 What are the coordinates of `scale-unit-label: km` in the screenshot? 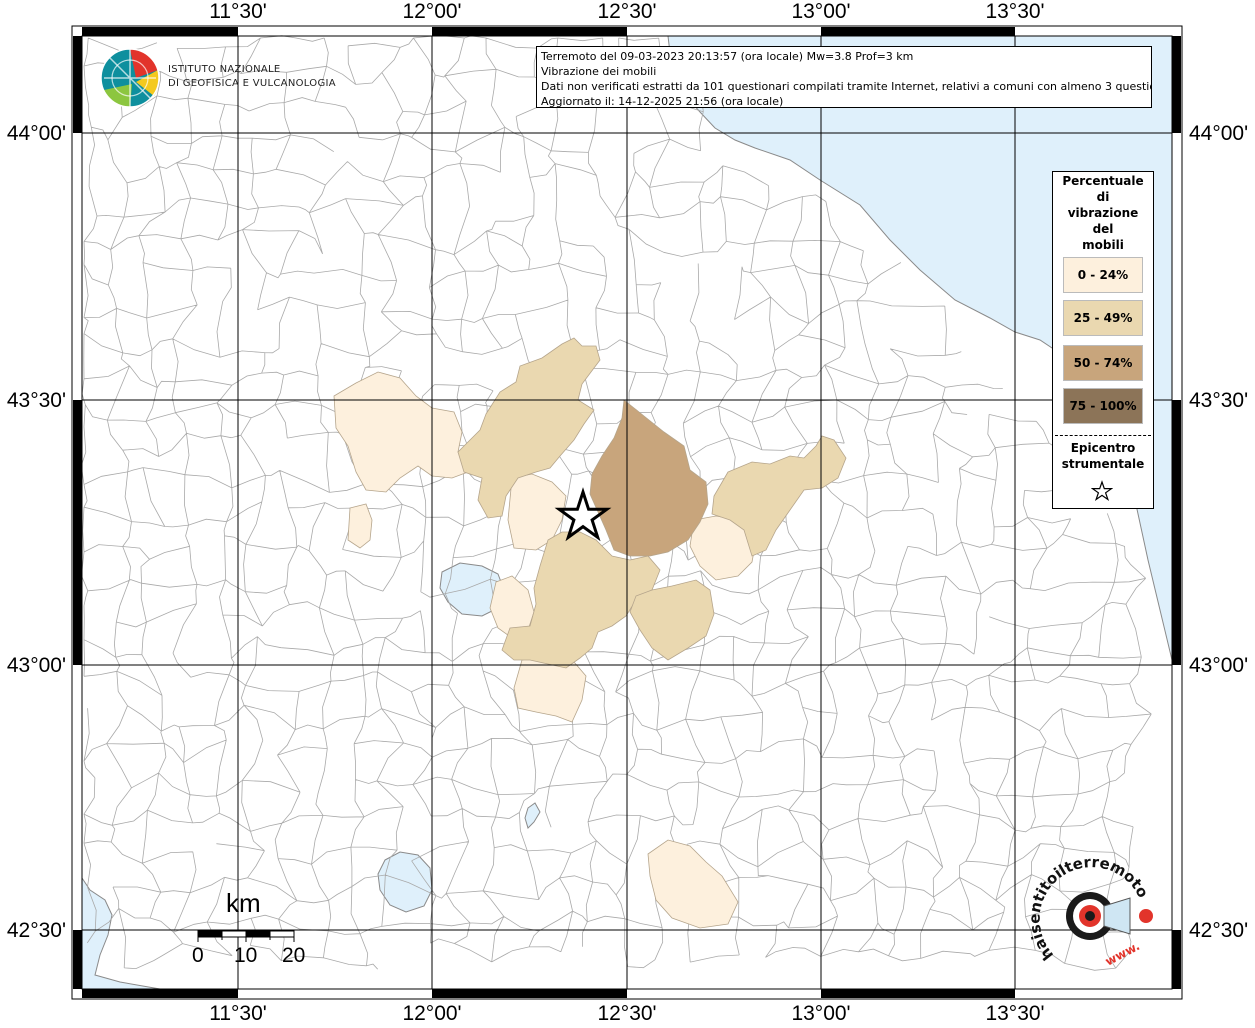 It's located at (243, 903).